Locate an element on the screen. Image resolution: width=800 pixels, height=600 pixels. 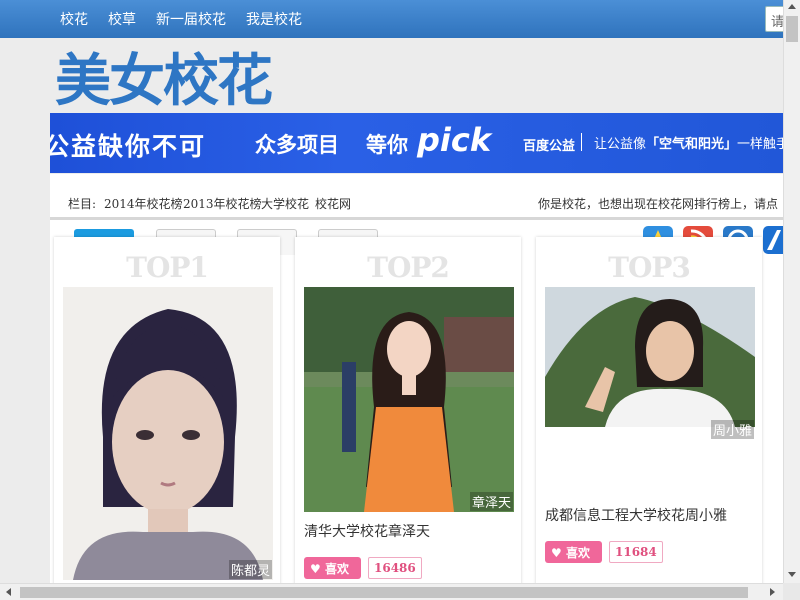
like-count: 11684 is located at coordinates (636, 552).